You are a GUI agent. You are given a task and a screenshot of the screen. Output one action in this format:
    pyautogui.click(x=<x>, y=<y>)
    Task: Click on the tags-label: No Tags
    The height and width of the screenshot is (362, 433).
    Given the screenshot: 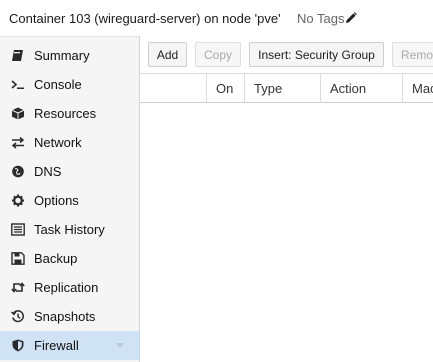 What is the action you would take?
    pyautogui.click(x=320, y=18)
    